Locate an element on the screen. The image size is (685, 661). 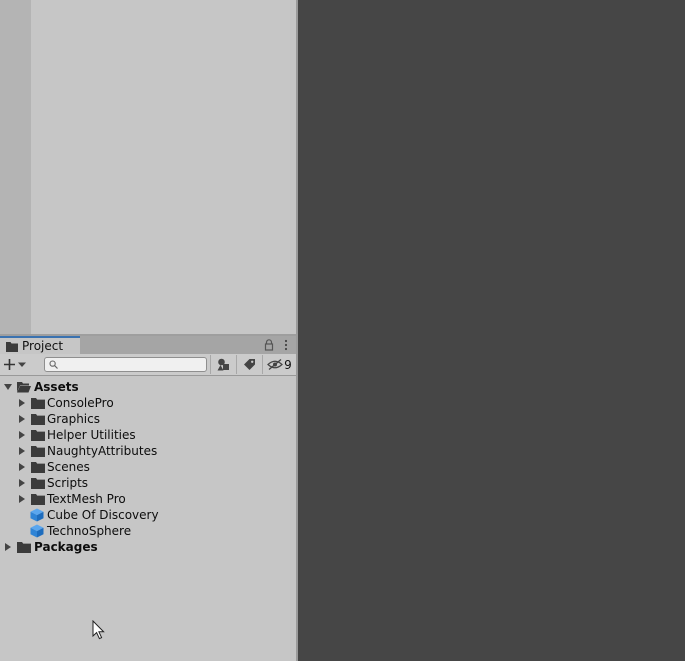
tree-item-label: TechnoSphere is located at coordinates (89, 531).